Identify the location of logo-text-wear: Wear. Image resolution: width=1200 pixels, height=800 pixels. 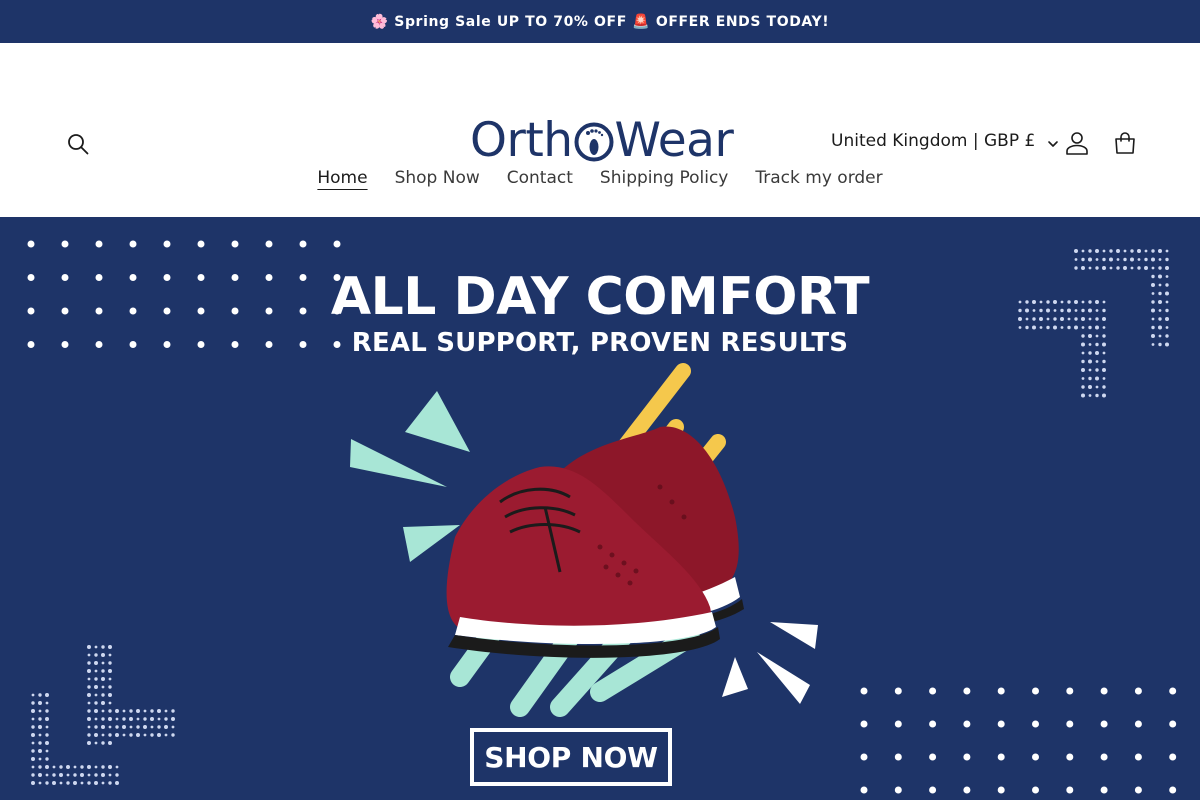
(674, 140).